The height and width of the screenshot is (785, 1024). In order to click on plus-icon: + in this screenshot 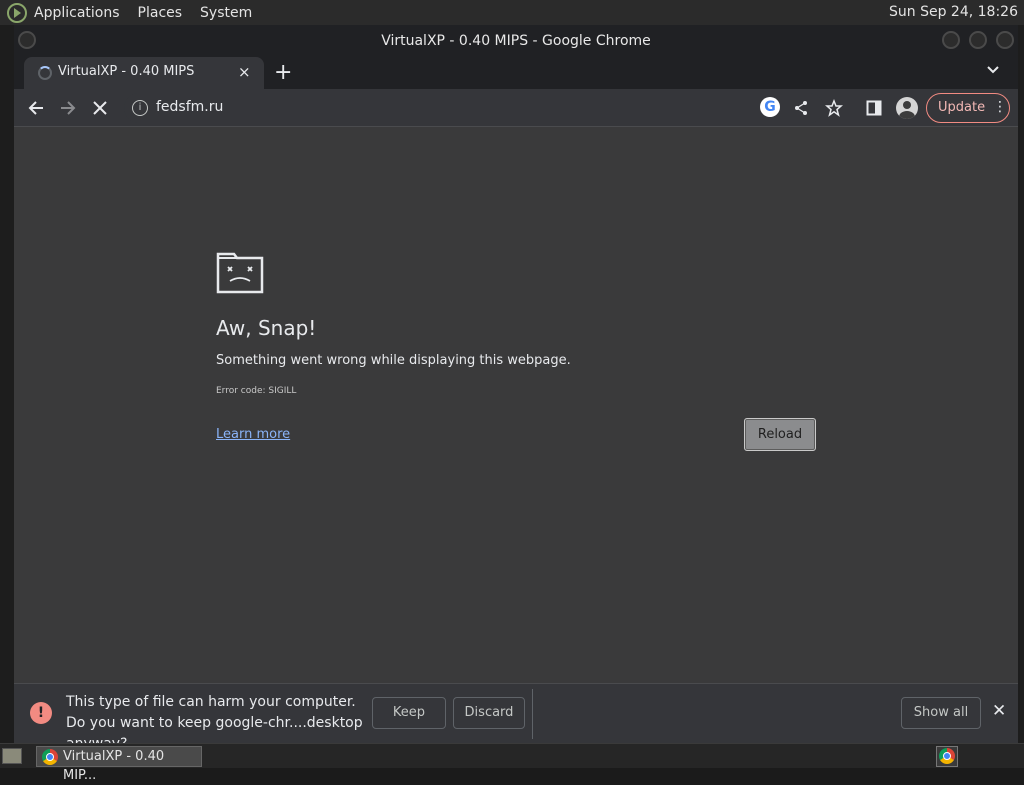, I will do `click(283, 72)`.